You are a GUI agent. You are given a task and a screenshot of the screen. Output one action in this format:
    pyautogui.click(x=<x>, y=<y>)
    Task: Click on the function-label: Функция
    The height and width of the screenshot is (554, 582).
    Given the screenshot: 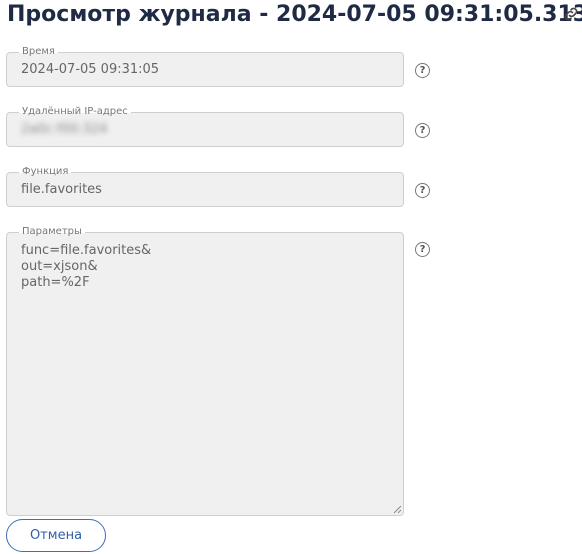 What is the action you would take?
    pyautogui.click(x=45, y=172)
    